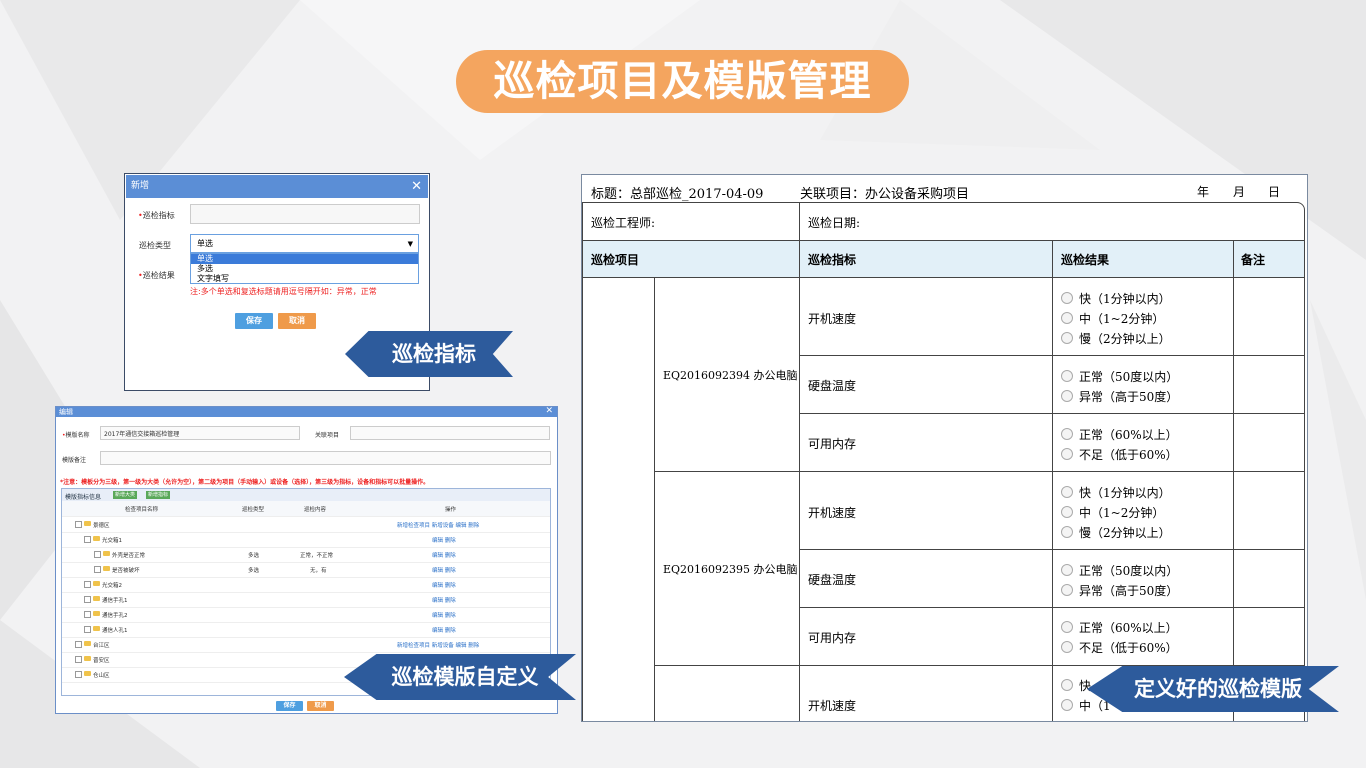  What do you see at coordinates (304, 269) in the screenshot?
I see `option-multi: 多选` at bounding box center [304, 269].